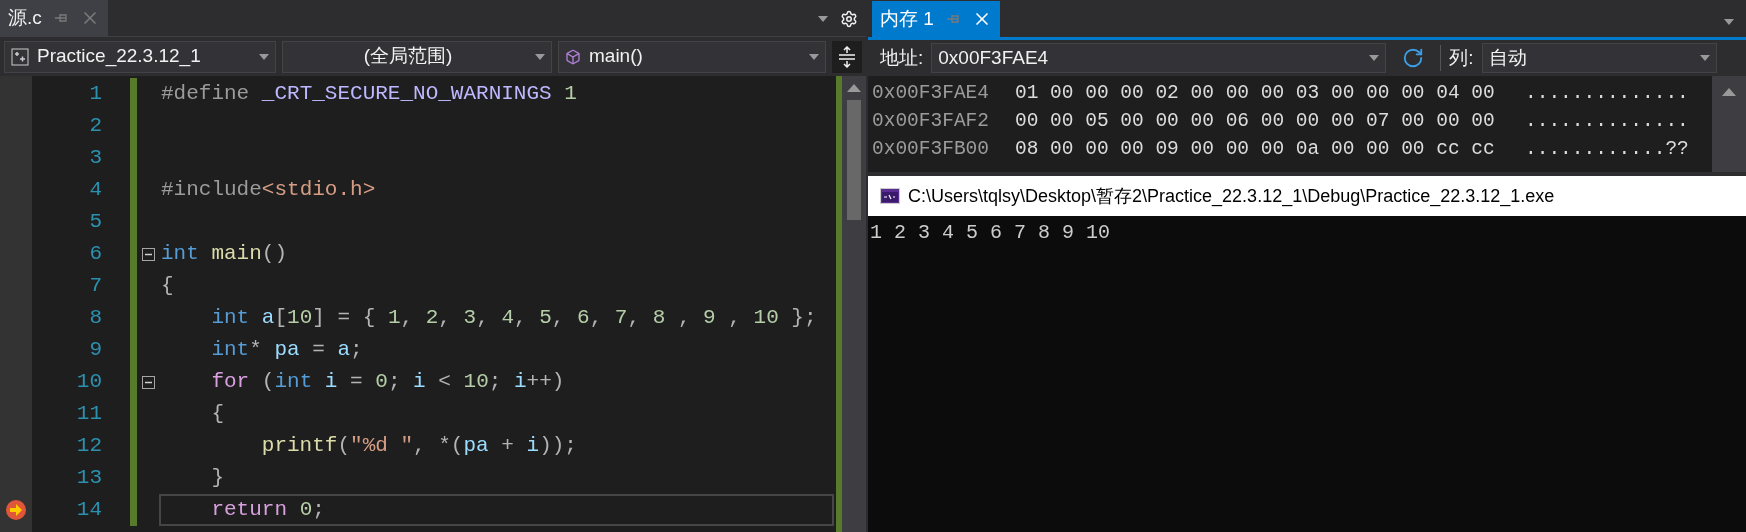 The width and height of the screenshot is (1746, 532). What do you see at coordinates (513, 318) in the screenshot?
I see `code-line: int a[10] = { 1, 2, 3, 4, 5, 6, 7, 8 , 9 , 10 };` at bounding box center [513, 318].